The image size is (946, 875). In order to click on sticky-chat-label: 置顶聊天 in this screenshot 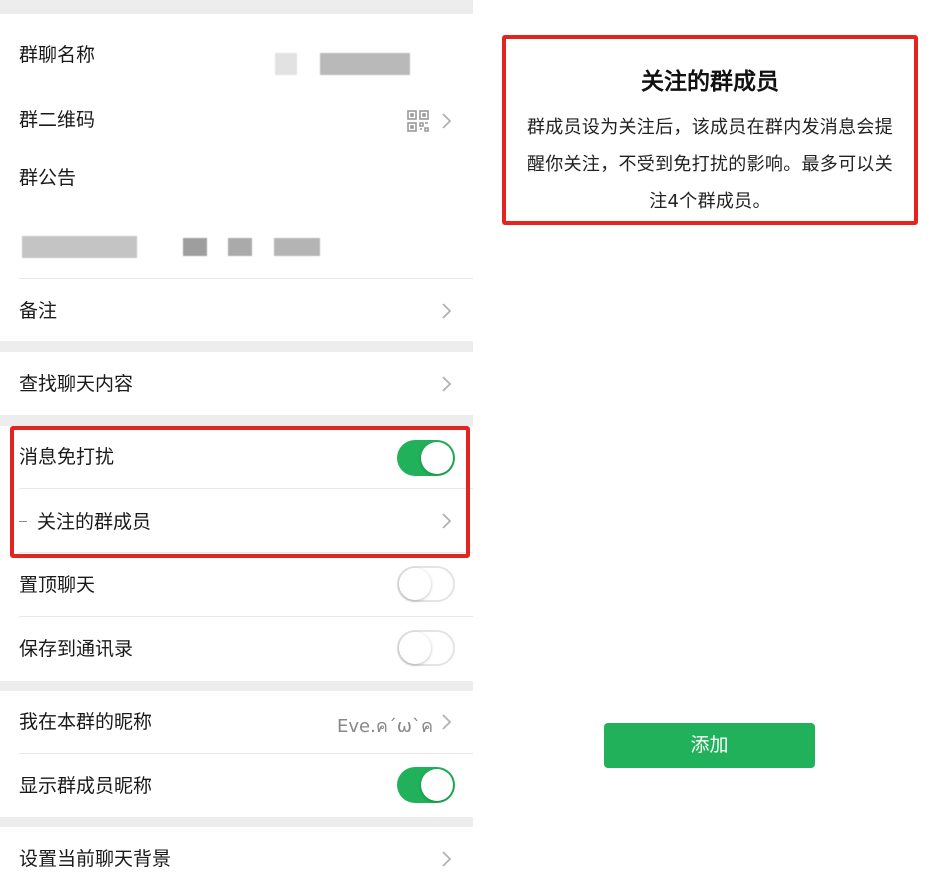, I will do `click(57, 585)`.